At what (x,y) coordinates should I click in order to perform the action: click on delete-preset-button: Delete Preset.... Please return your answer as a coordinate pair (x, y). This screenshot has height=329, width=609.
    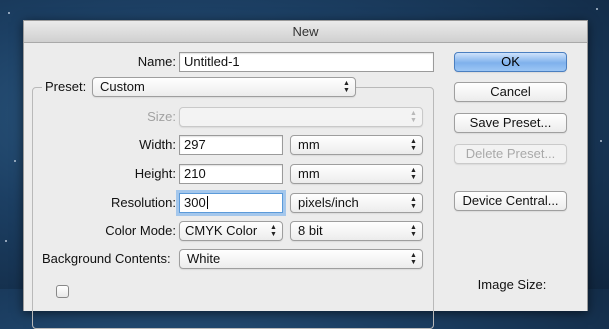
    Looking at the image, I should click on (510, 154).